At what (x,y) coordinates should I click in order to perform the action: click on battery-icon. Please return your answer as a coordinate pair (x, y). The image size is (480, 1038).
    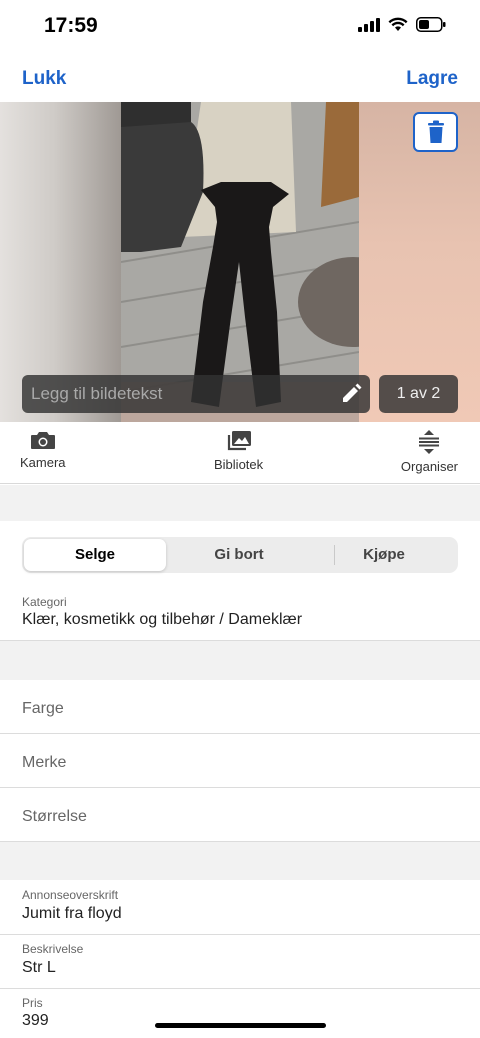
    Looking at the image, I should click on (431, 24).